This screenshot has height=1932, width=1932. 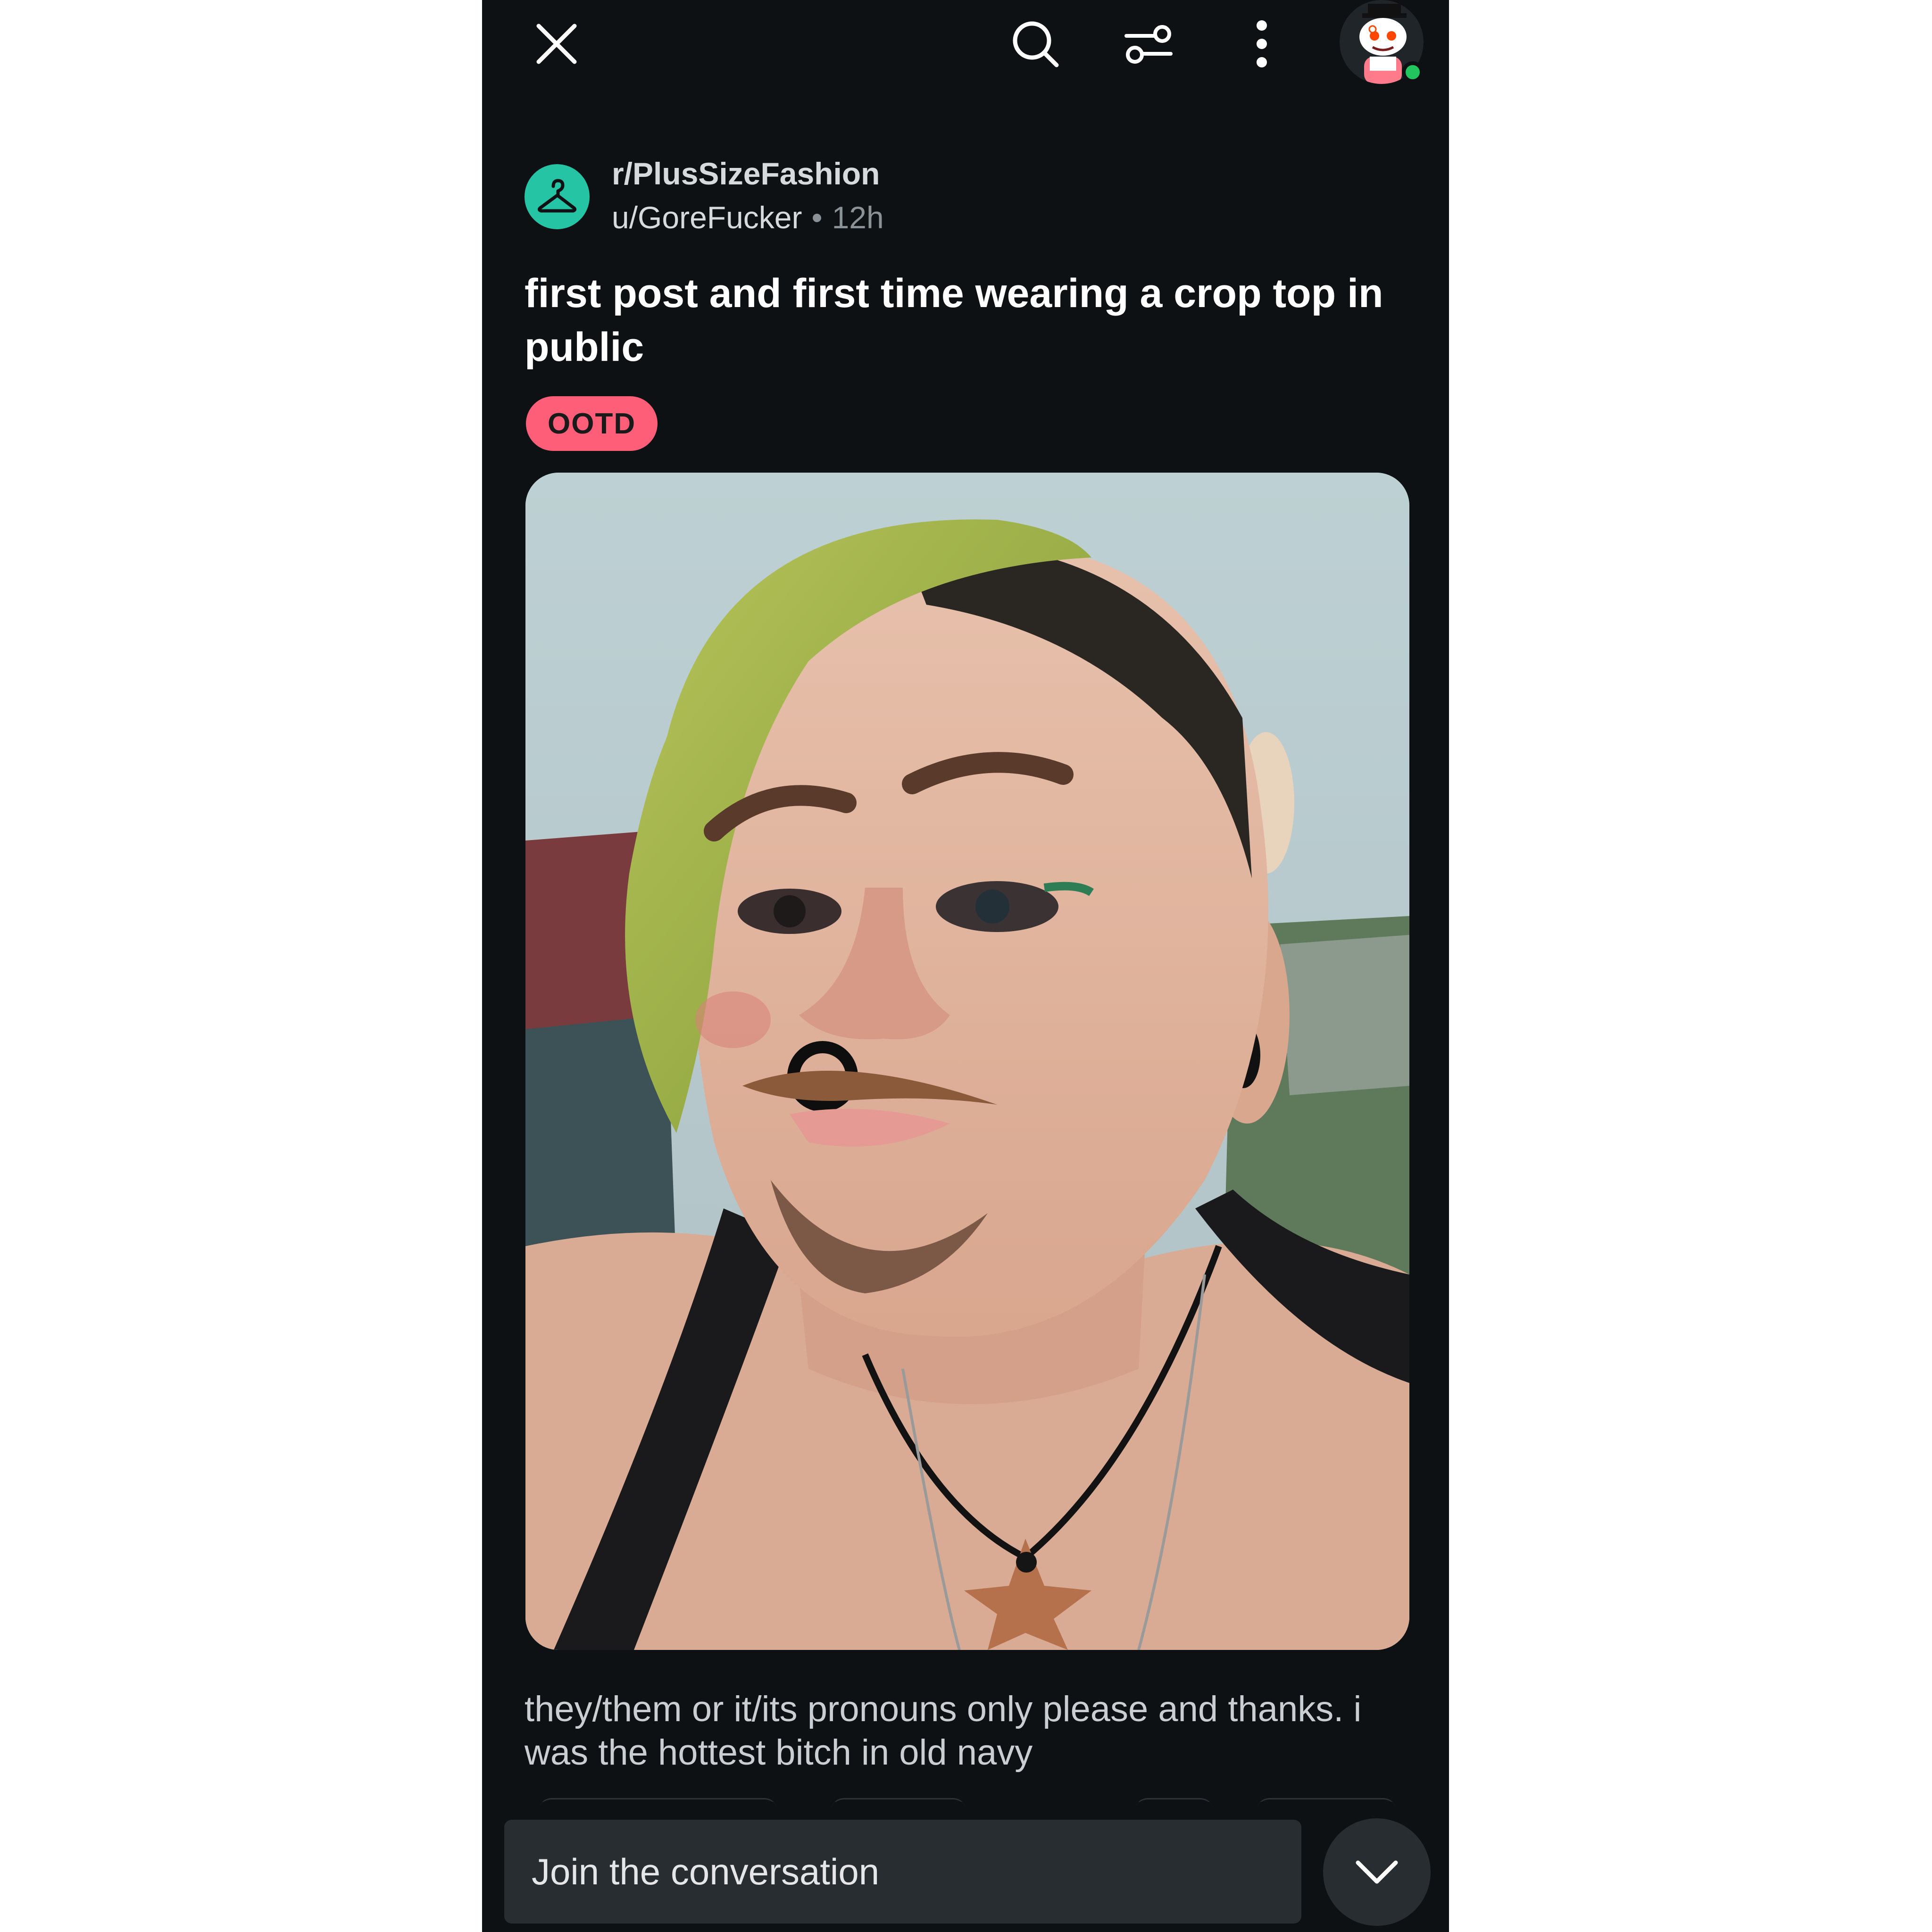 I want to click on close-icon, so click(x=556, y=44).